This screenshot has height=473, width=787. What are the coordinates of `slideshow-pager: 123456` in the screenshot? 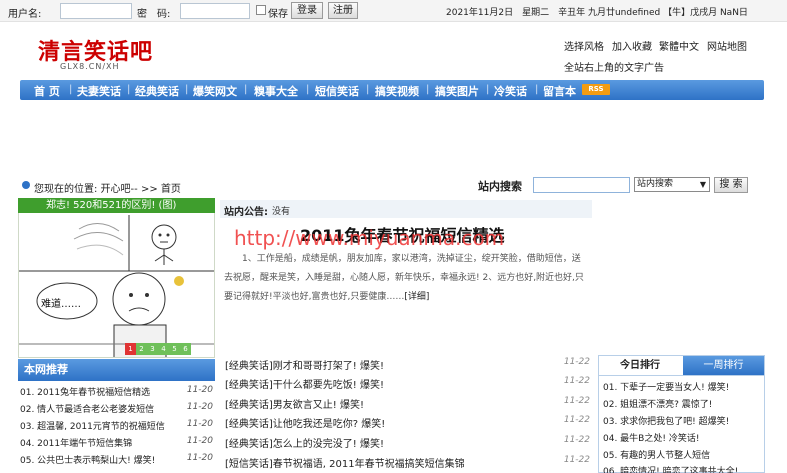 It's located at (158, 349).